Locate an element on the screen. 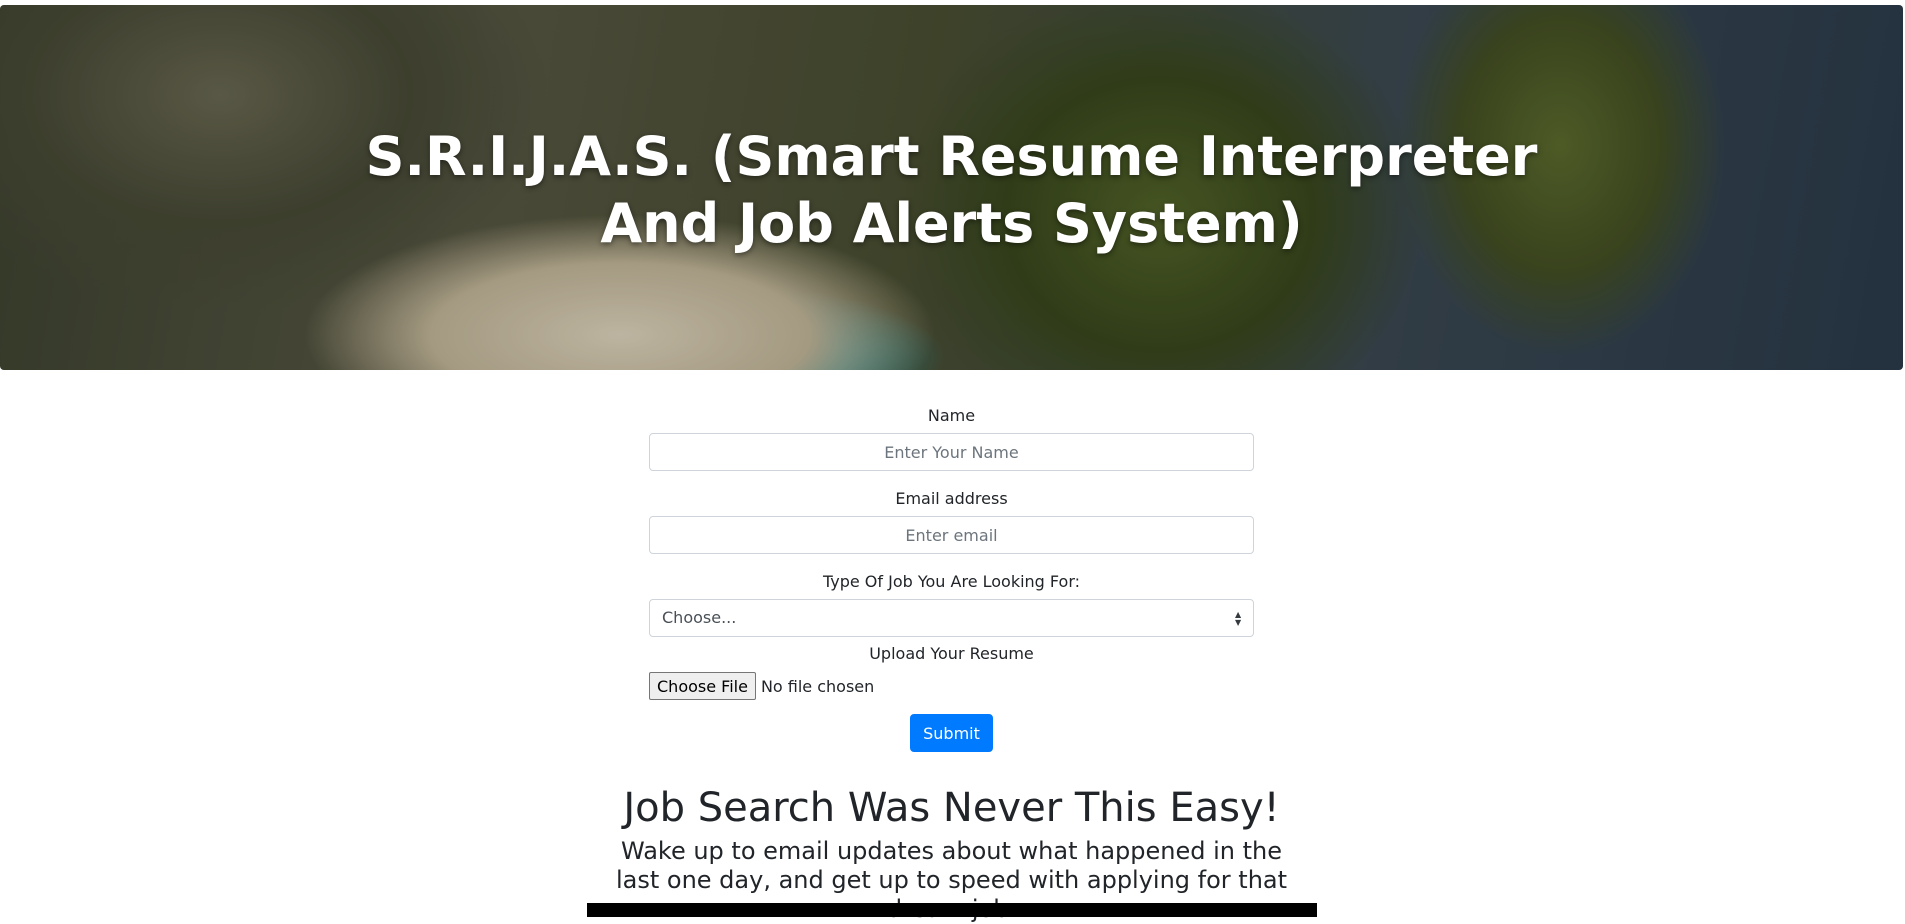  sort-arrows-icon: ▲ ▼ is located at coordinates (1238, 618).